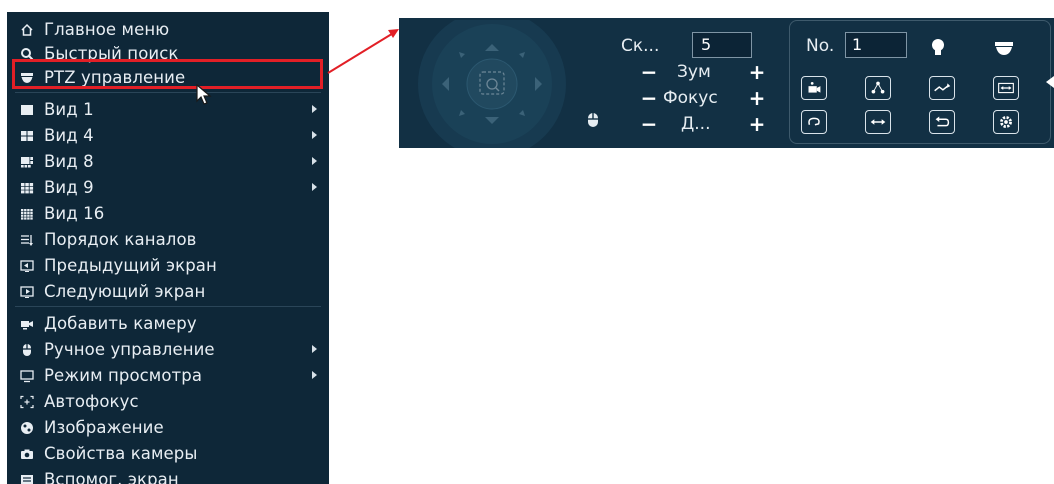 The height and width of the screenshot is (484, 1054). What do you see at coordinates (104, 427) in the screenshot?
I see `menu-item-label: Изображение` at bounding box center [104, 427].